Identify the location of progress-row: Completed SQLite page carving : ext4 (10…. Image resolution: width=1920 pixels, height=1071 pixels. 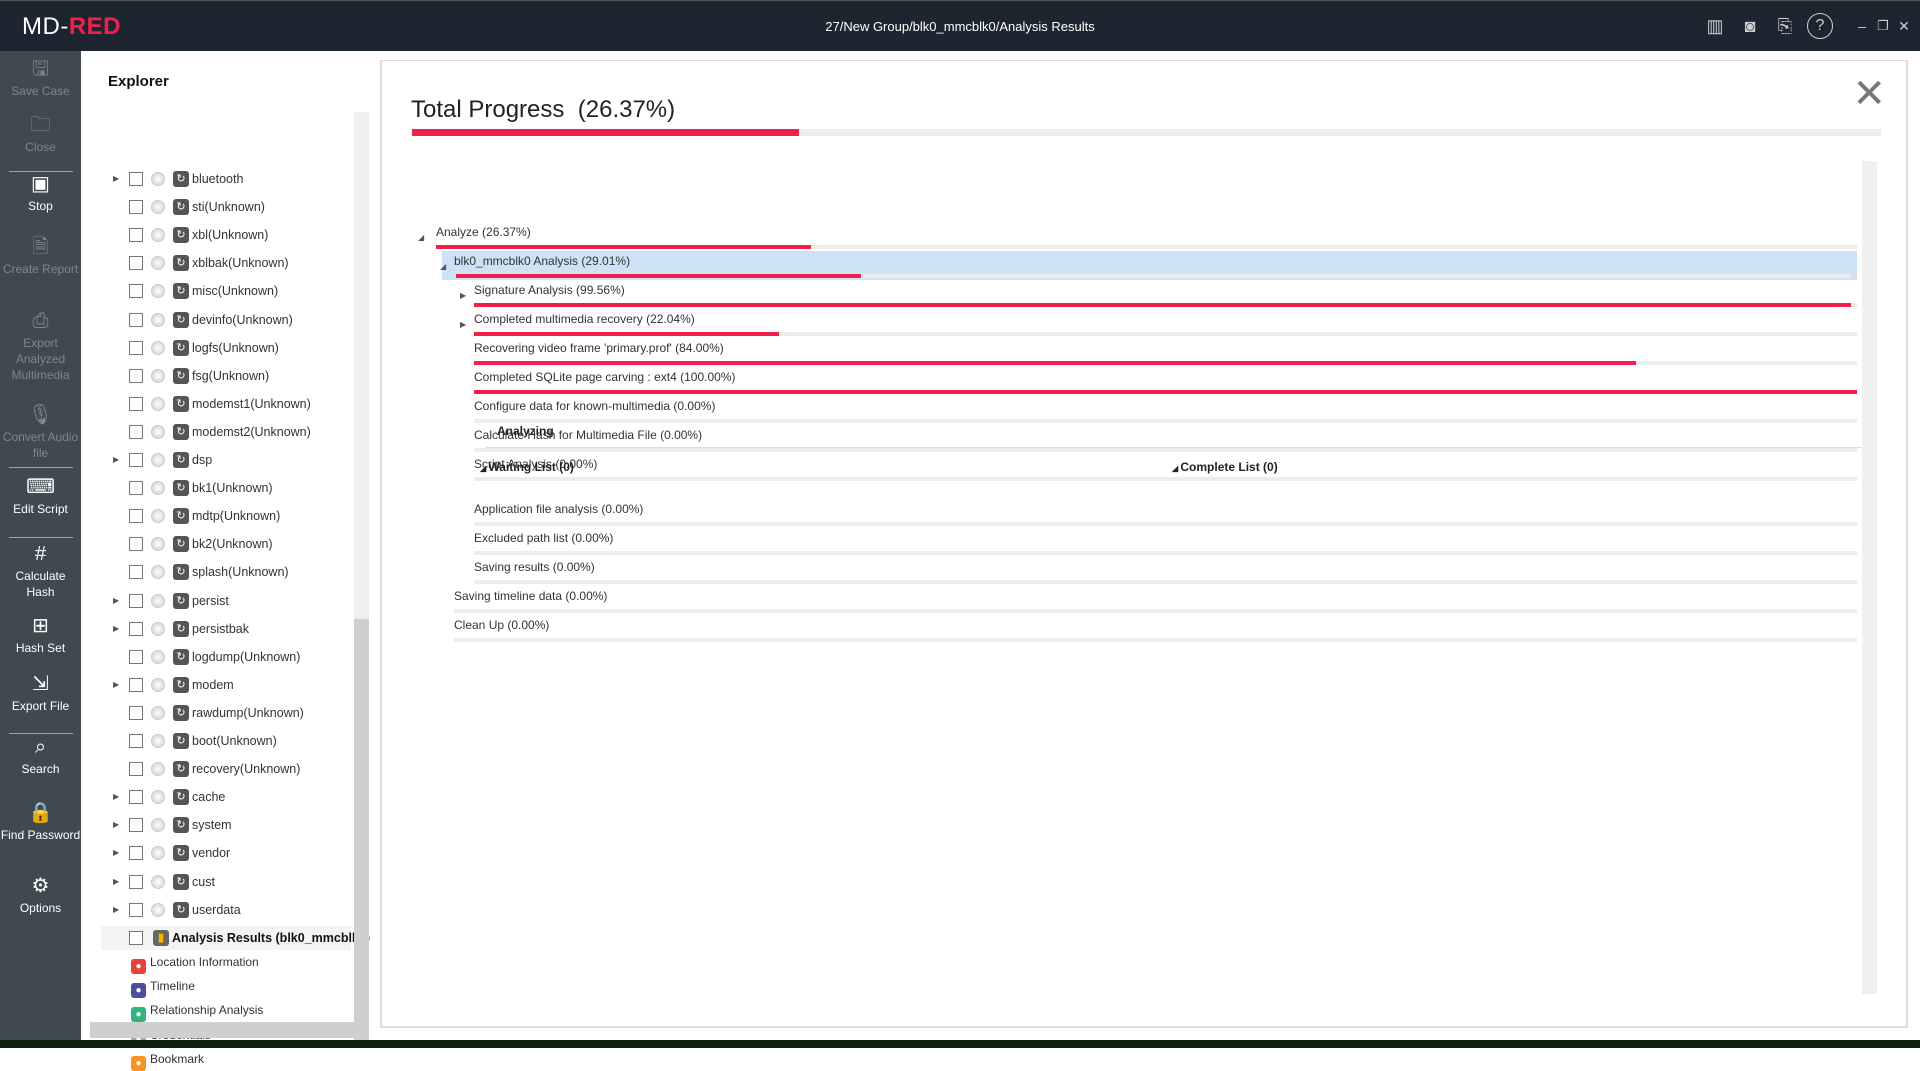
(1159, 381).